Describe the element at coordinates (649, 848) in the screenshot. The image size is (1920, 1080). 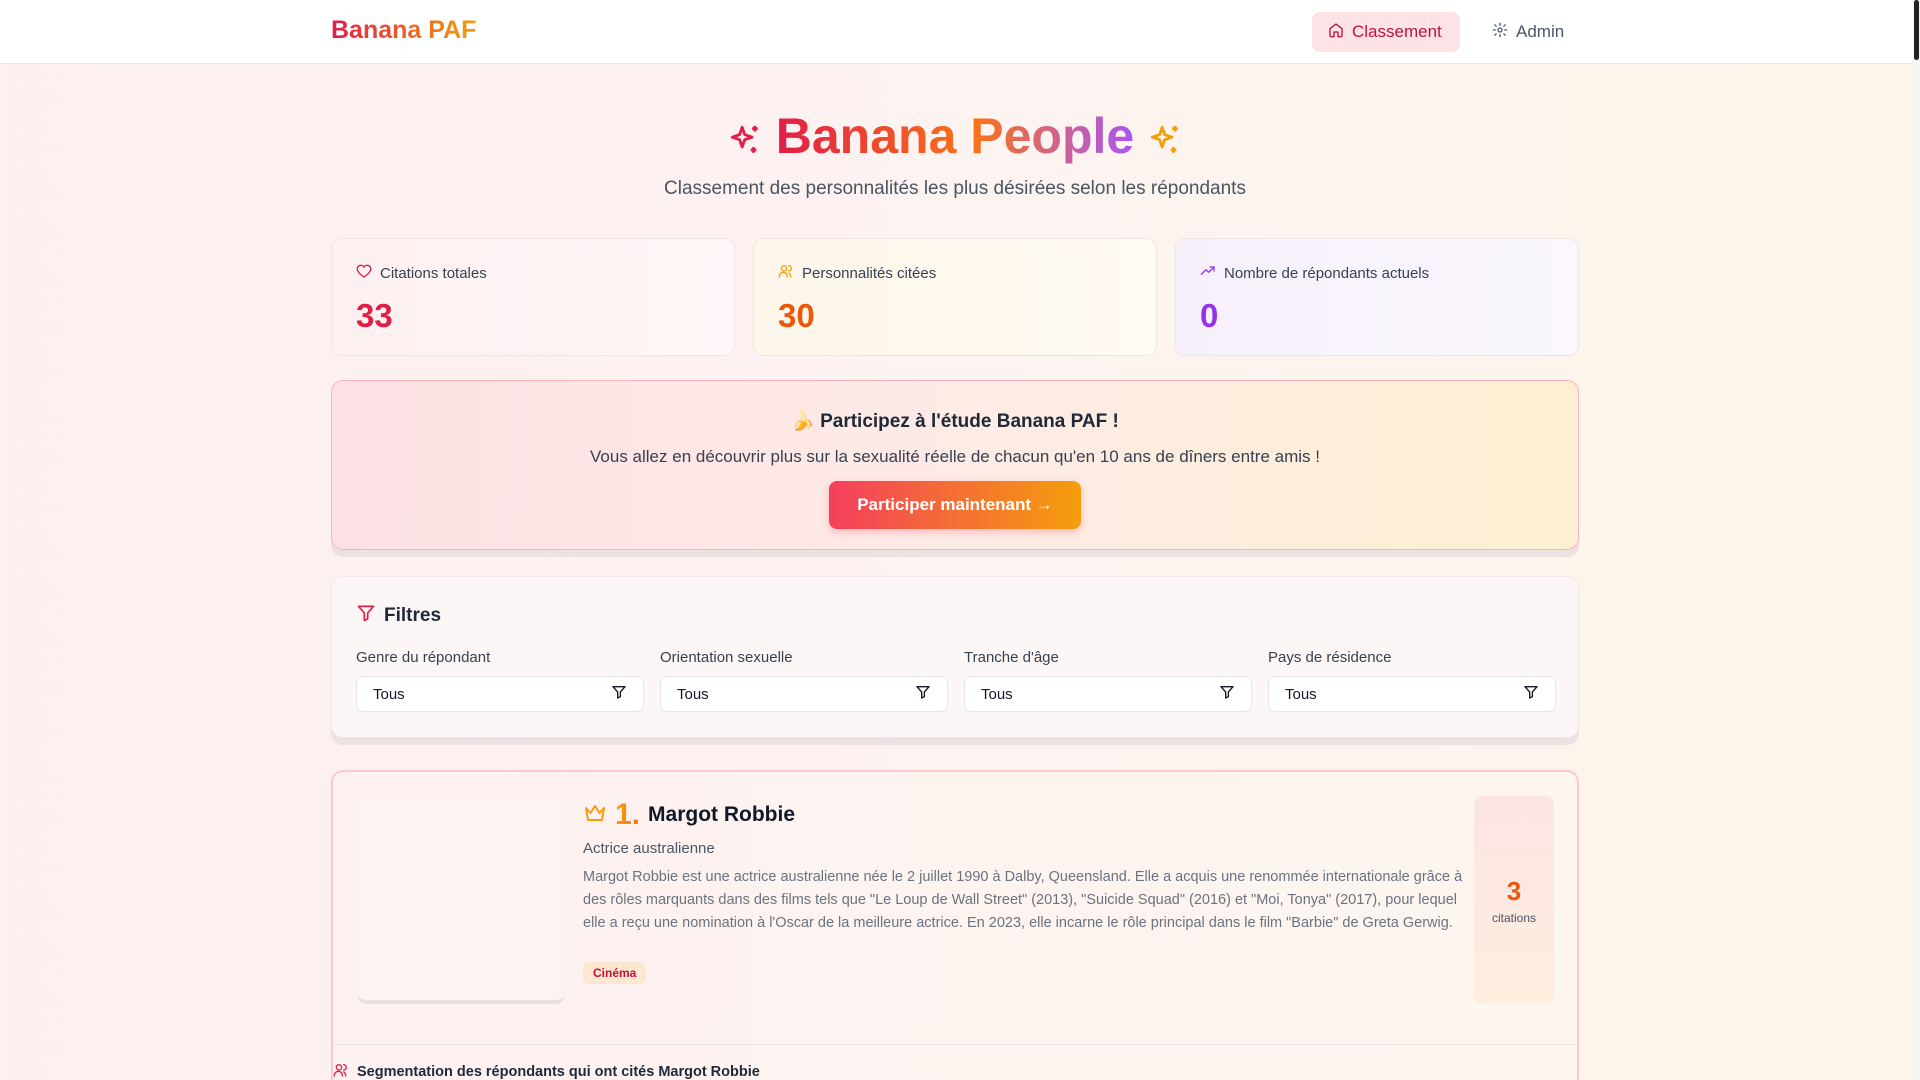
I see `person-role: Actrice australienne` at that location.